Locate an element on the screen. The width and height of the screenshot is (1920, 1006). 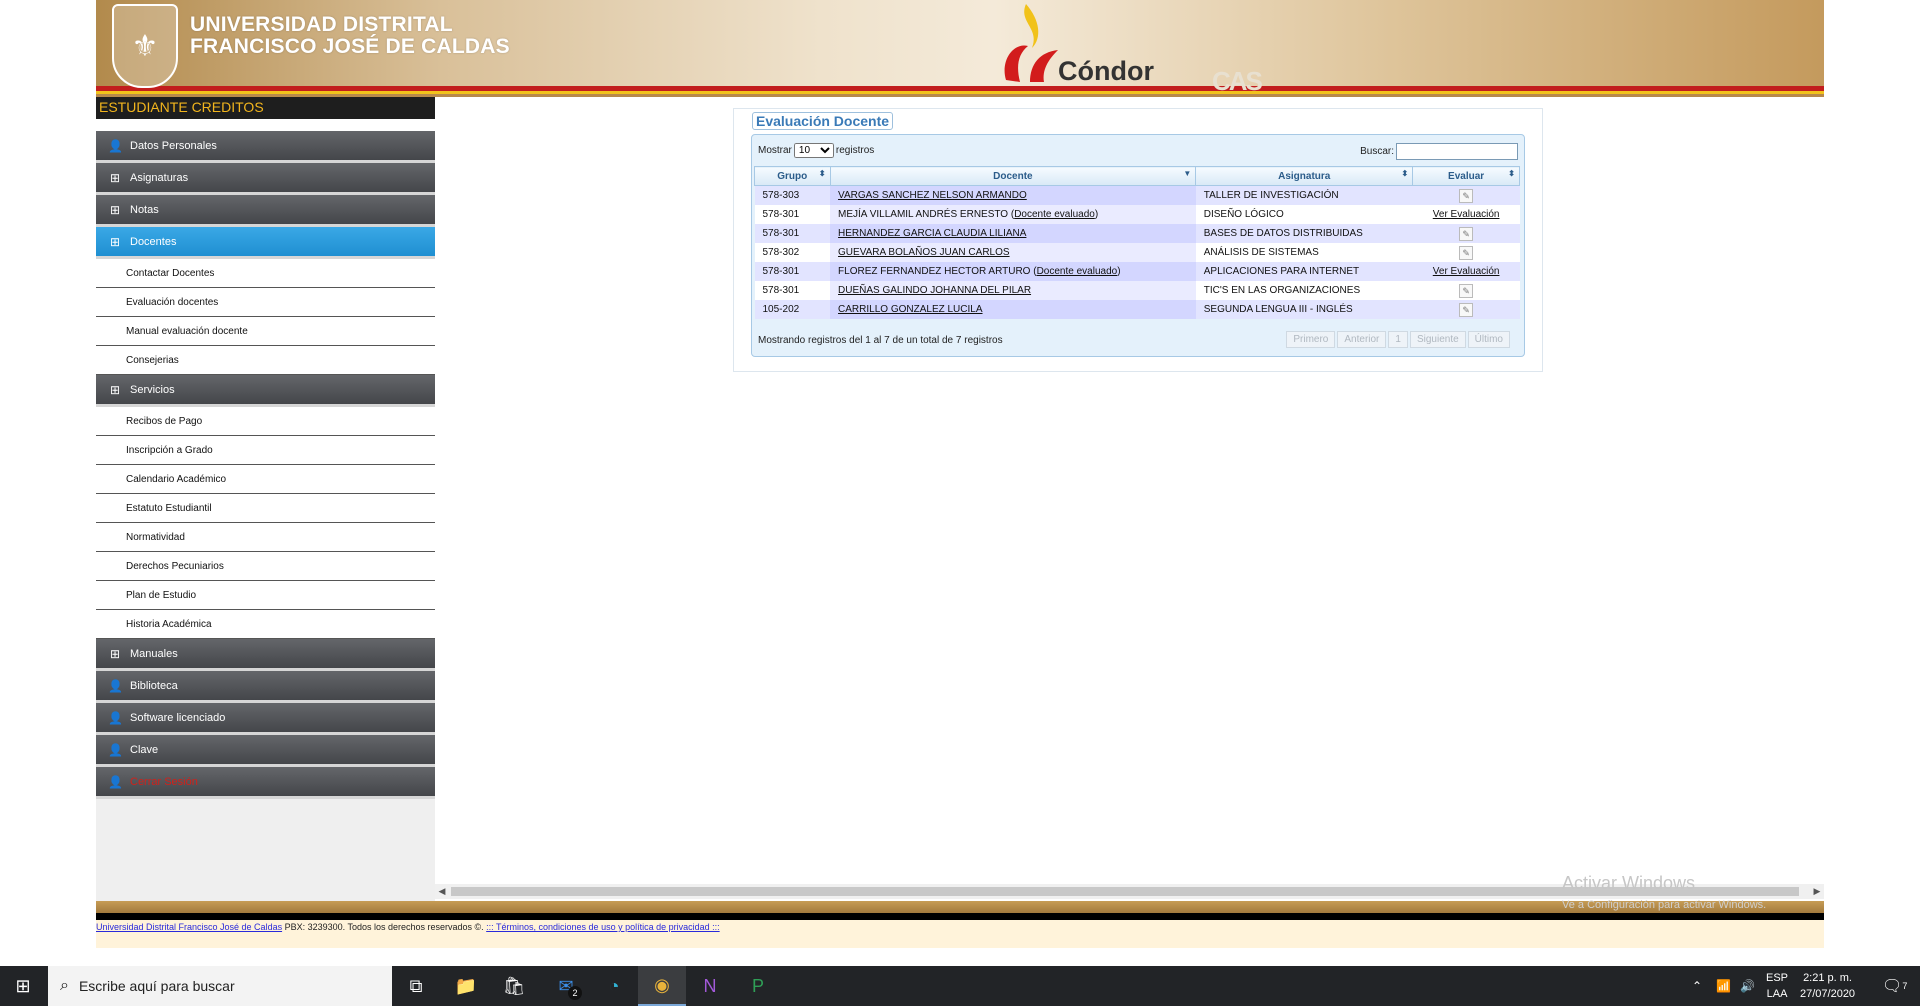
pager-previous-button: Anterior is located at coordinates (1362, 339).